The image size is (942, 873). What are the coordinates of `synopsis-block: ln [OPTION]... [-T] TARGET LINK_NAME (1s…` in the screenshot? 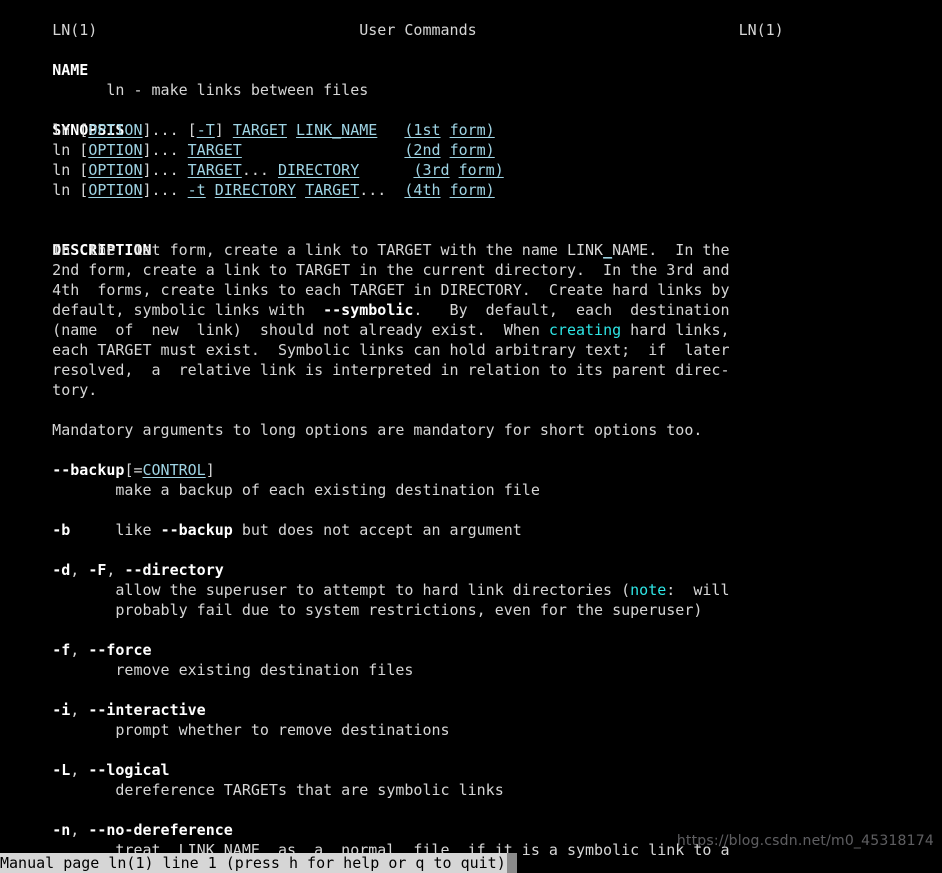 It's located at (471, 160).